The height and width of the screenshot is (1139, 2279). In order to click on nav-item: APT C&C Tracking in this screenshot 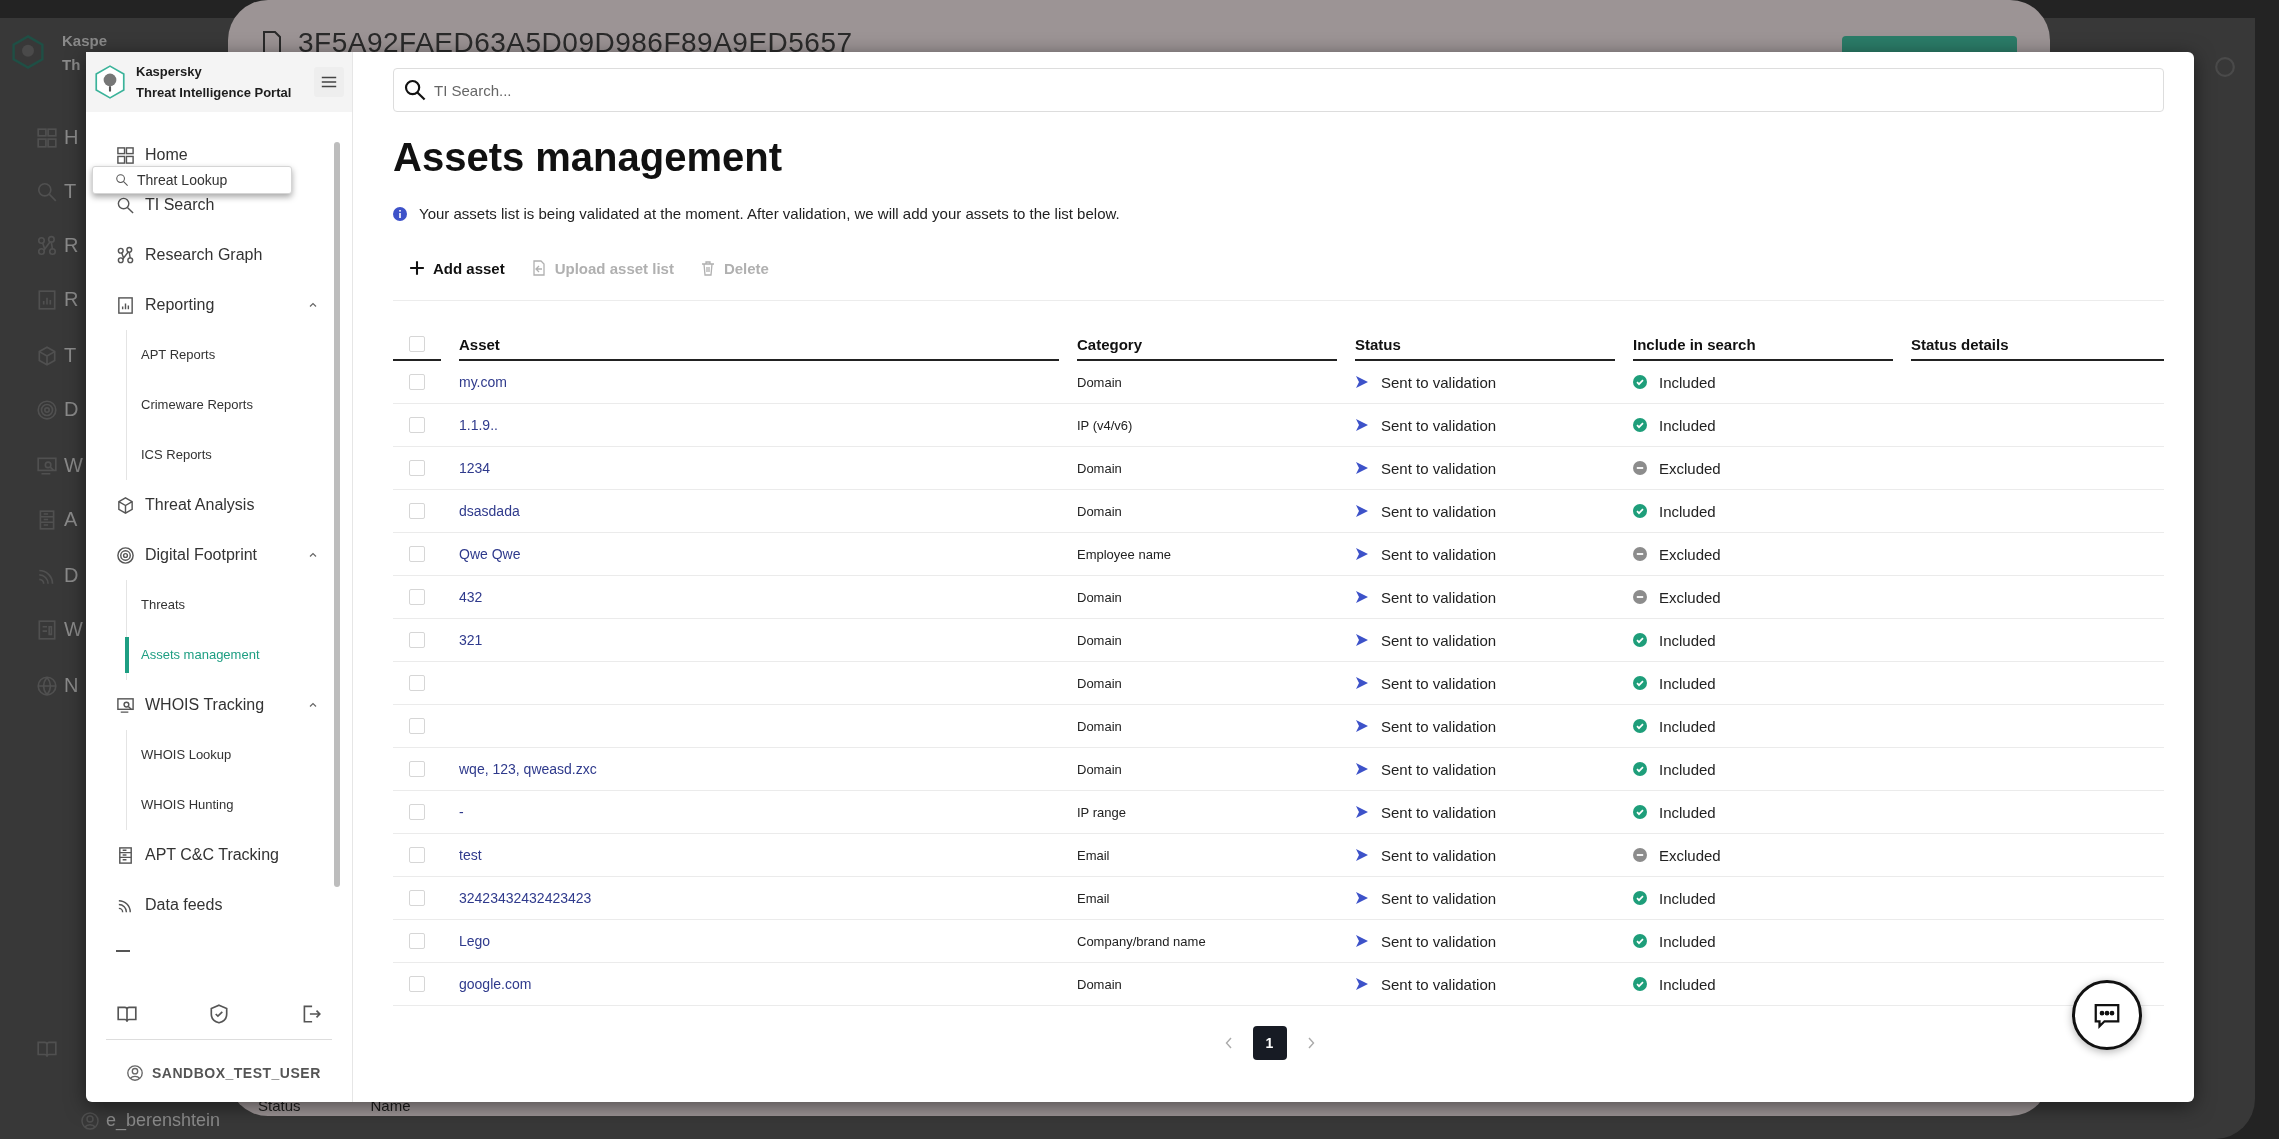, I will do `click(234, 855)`.